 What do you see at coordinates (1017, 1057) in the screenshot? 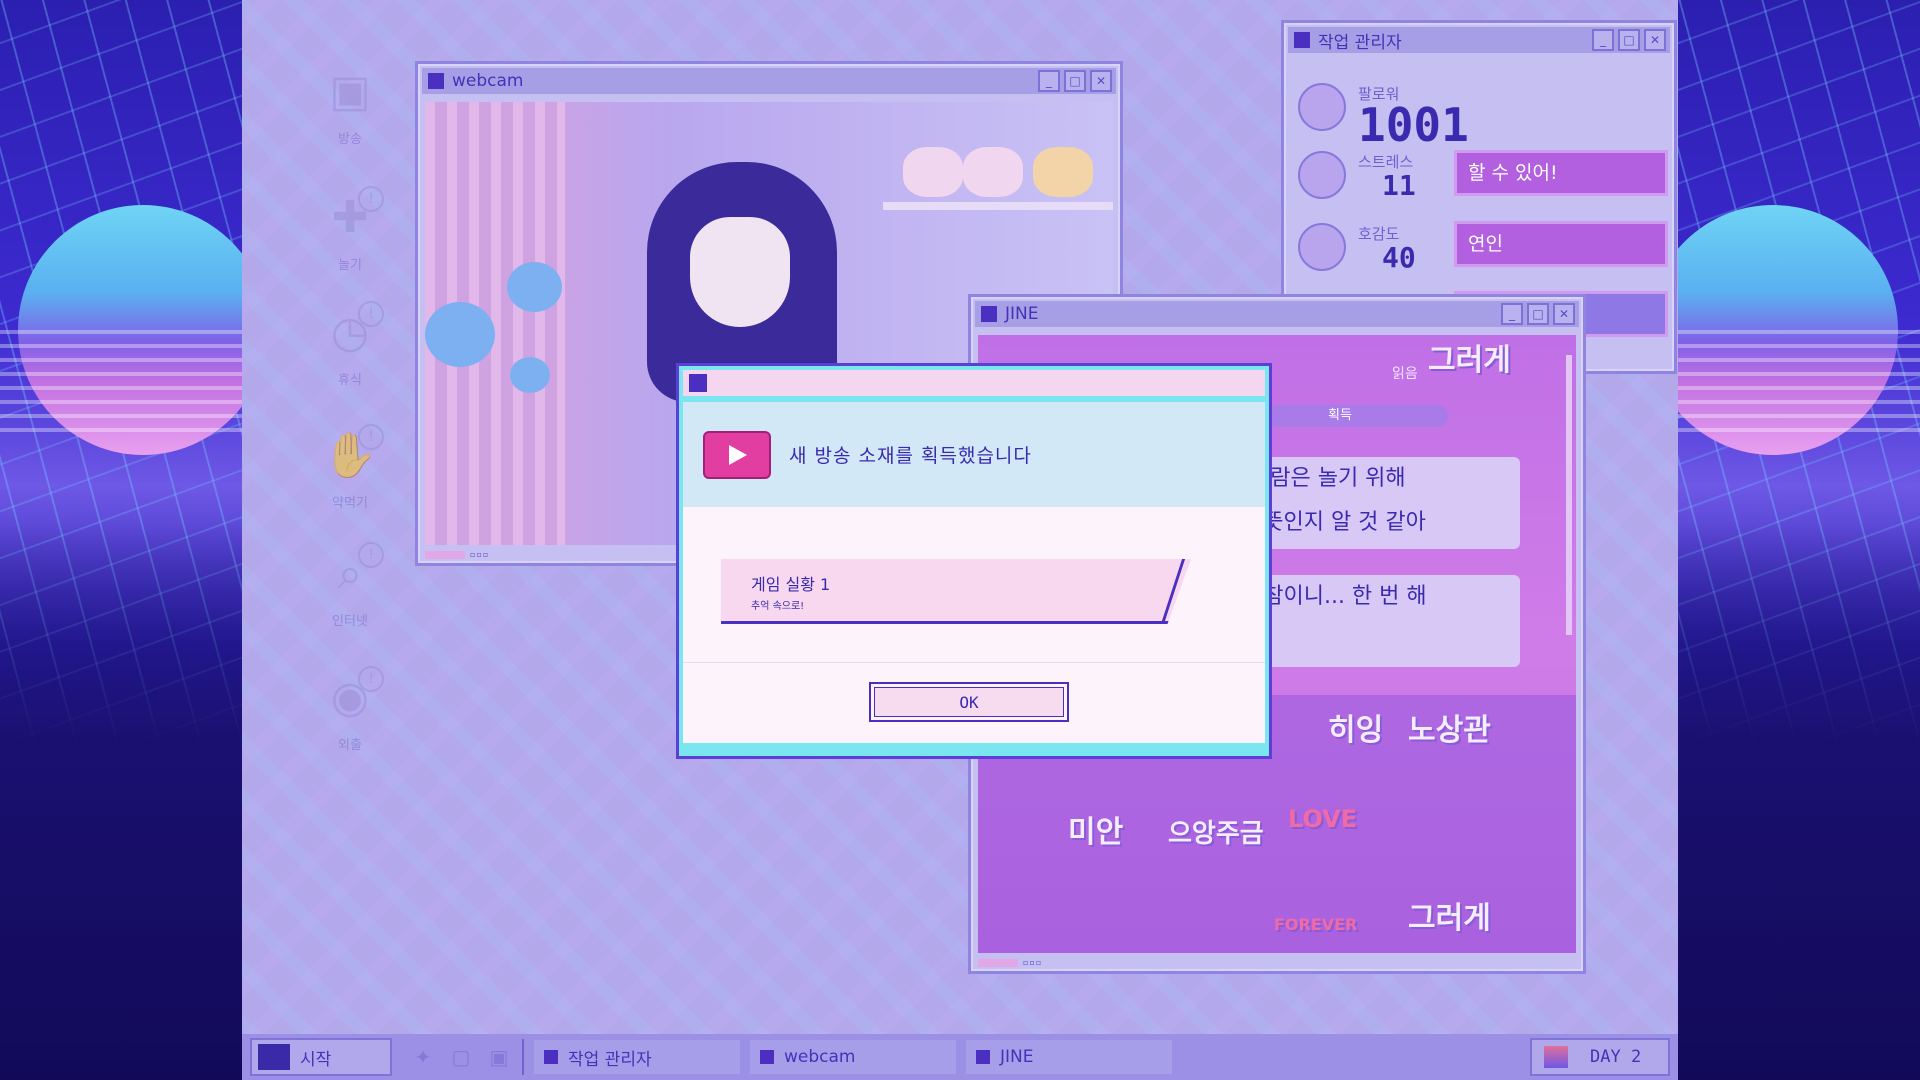
I see `taskbar-item-label: JINE` at bounding box center [1017, 1057].